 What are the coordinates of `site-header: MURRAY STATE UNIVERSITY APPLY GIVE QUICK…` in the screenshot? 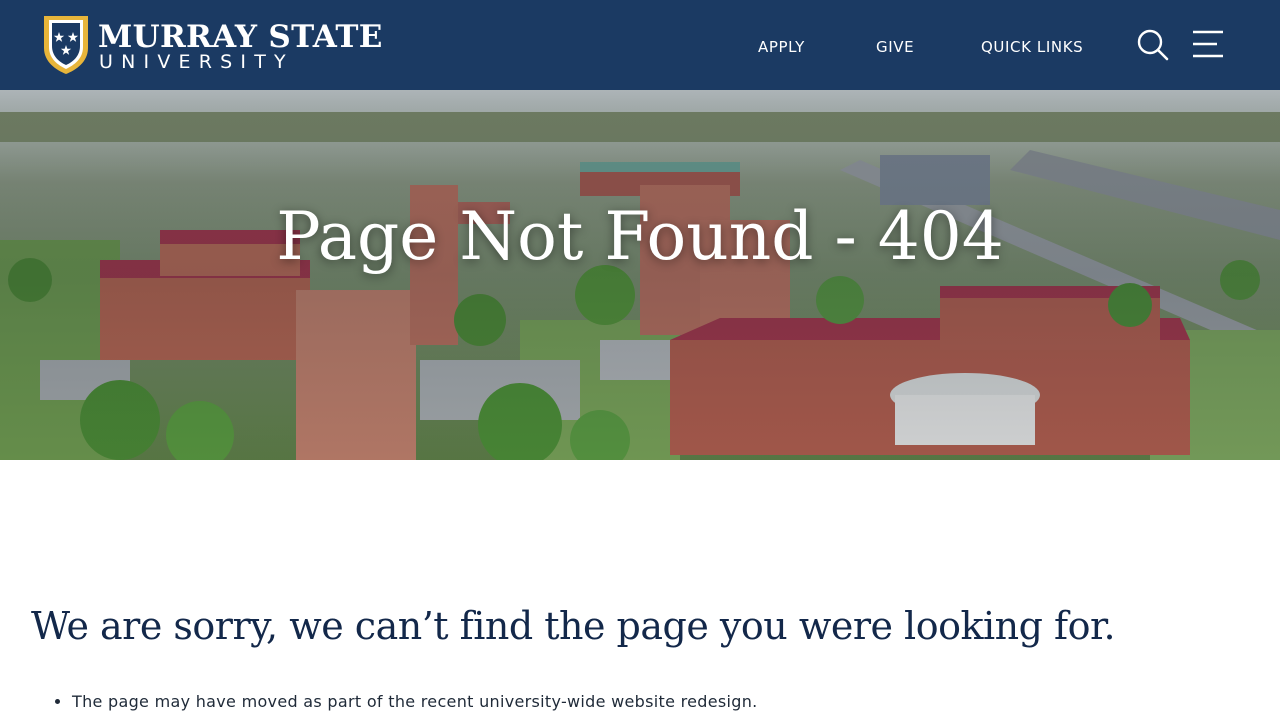 It's located at (640, 45).